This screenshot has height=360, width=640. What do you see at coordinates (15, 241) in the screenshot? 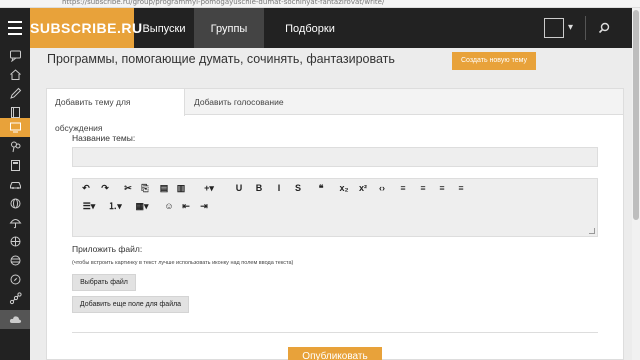
I see `sports-ball-icon` at bounding box center [15, 241].